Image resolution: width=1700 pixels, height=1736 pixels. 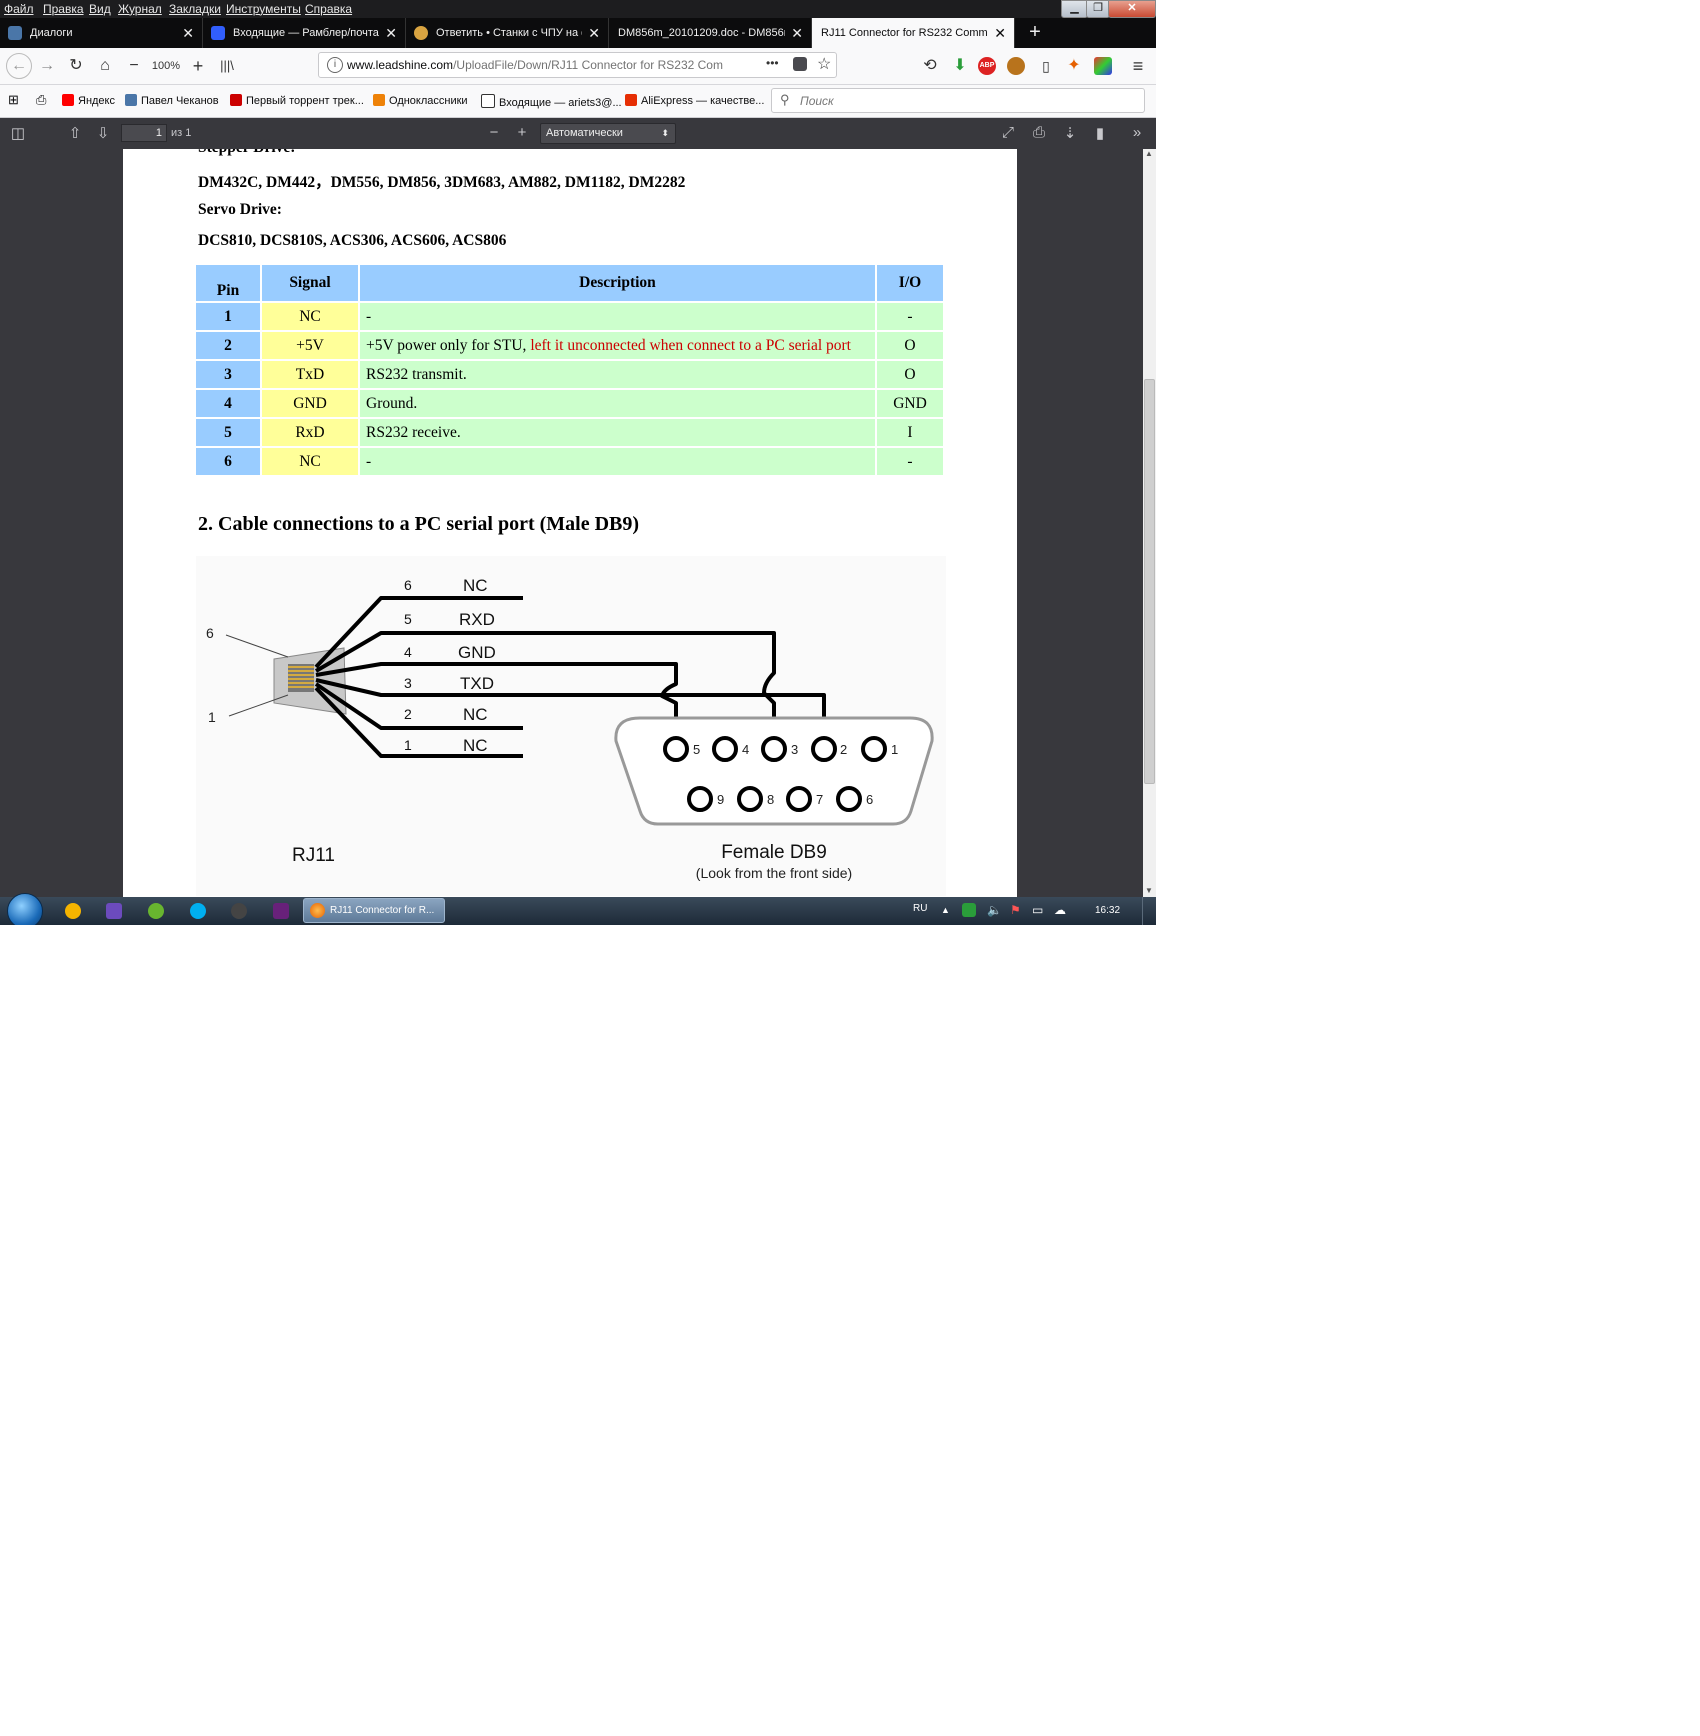 I want to click on display-icon: ▭, so click(x=1037, y=910).